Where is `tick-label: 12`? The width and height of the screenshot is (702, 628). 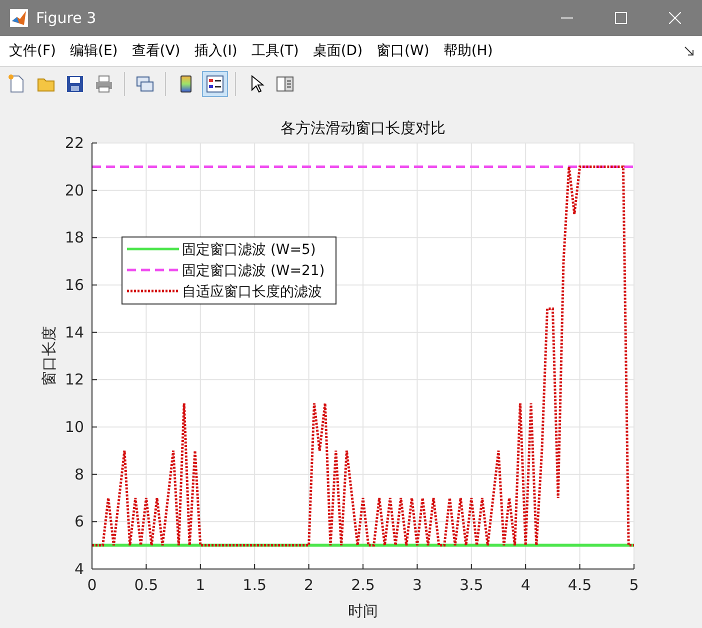
tick-label: 12 is located at coordinates (74, 379).